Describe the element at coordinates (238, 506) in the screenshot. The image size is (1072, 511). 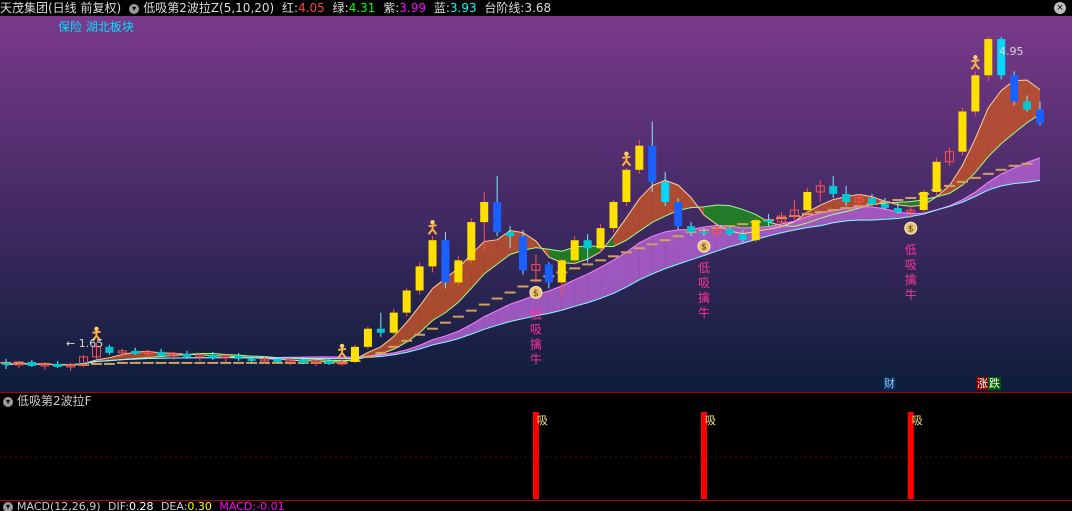
I see `macd-label: MACD:` at that location.